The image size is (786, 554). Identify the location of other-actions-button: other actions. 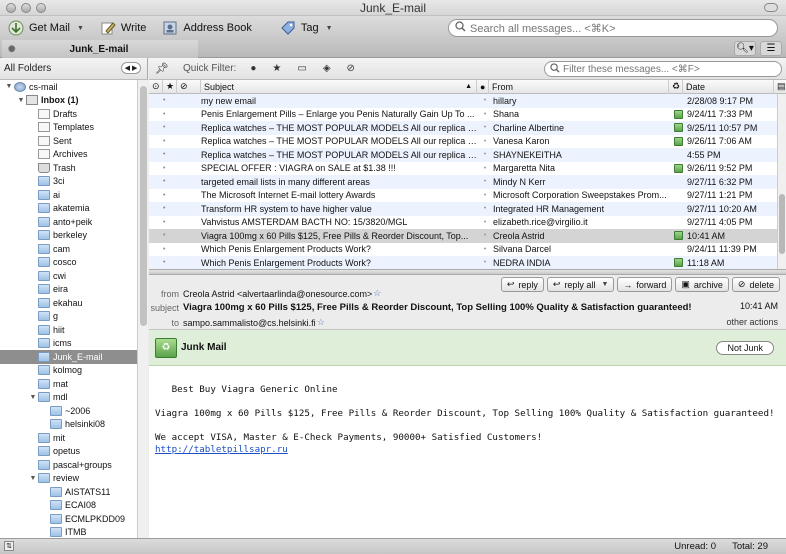
(752, 322).